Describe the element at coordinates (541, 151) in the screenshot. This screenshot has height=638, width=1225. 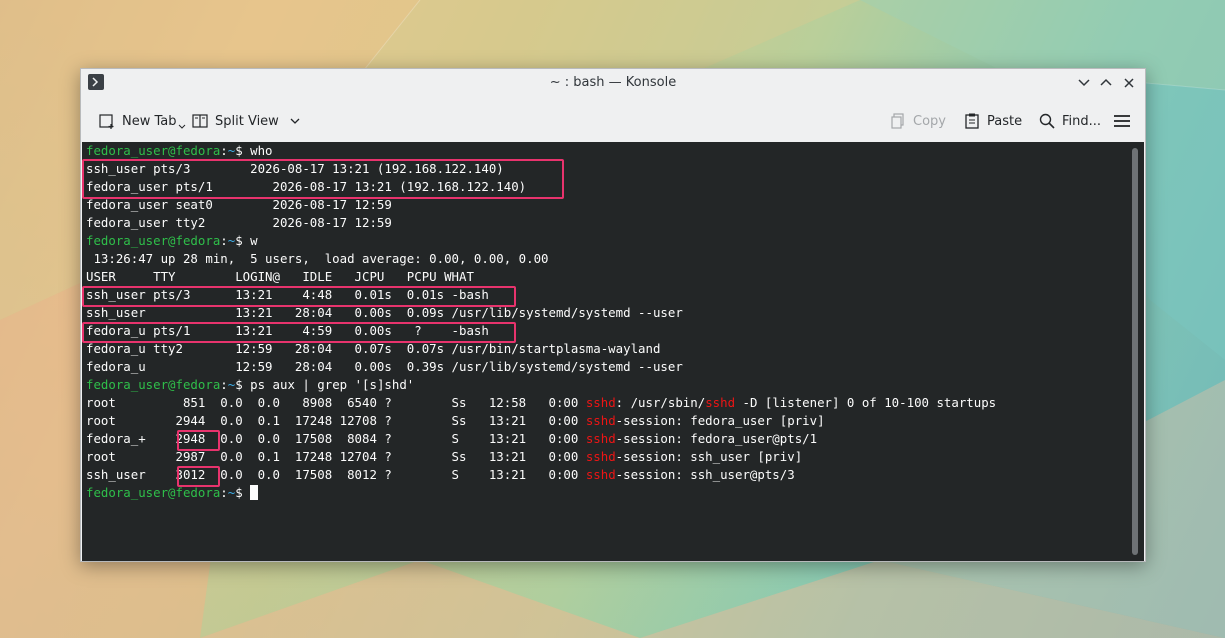
I see `terminal-prompt-line: fedora_user@fedora:~$ who` at that location.